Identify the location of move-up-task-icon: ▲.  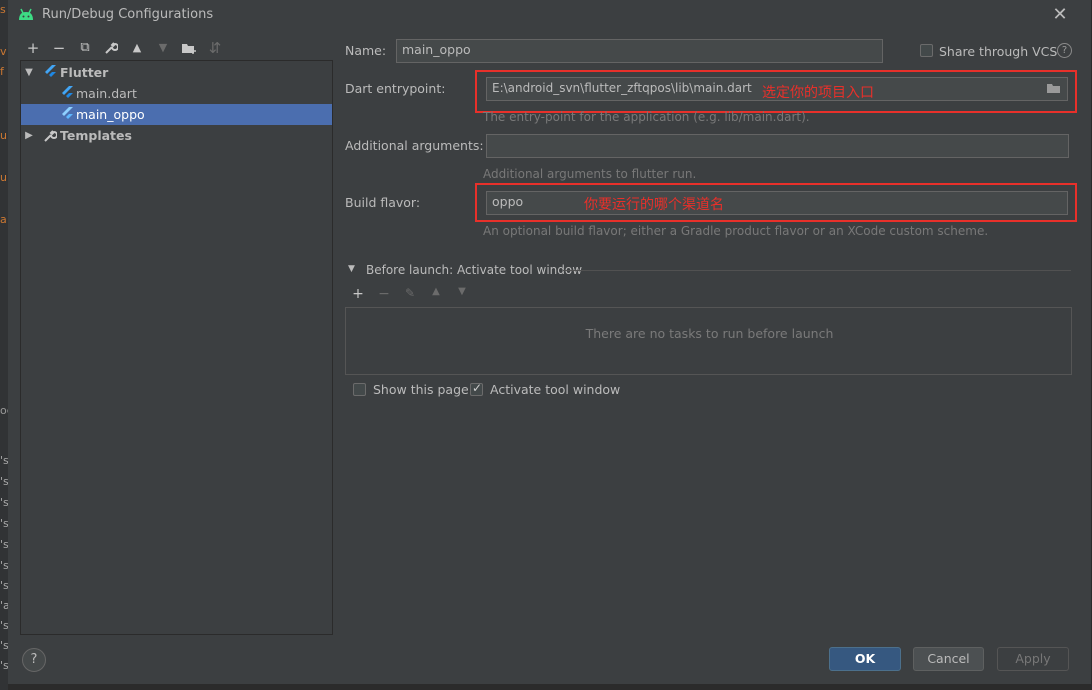
(436, 291).